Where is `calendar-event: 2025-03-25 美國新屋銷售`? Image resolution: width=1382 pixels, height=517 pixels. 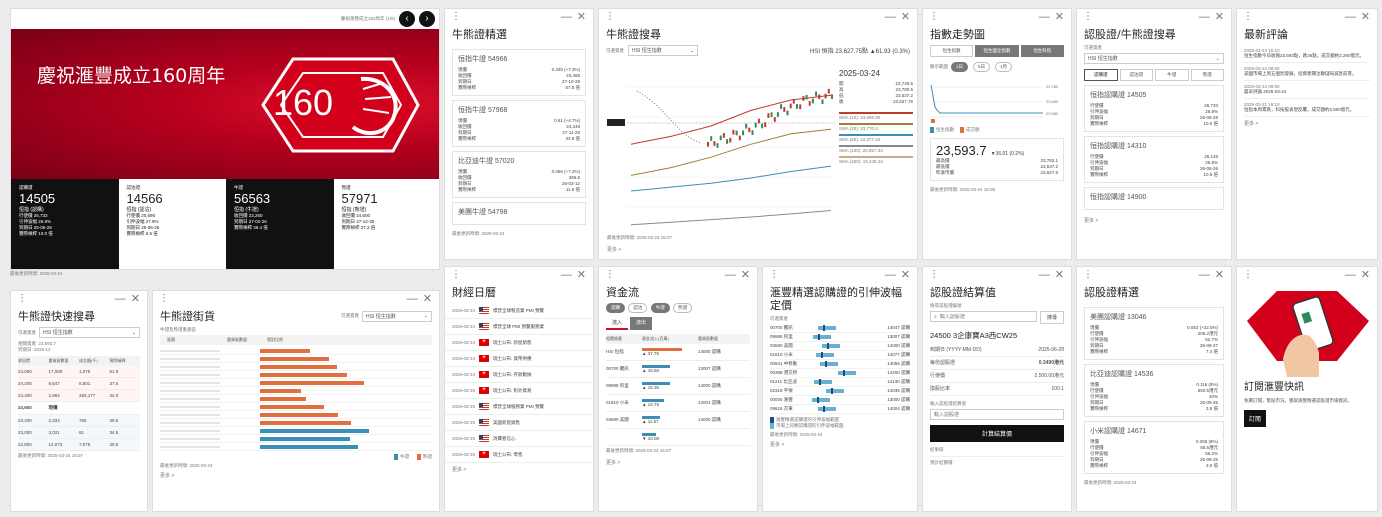 calendar-event: 2025-03-25 美國新屋銷售 is located at coordinates (519, 423).